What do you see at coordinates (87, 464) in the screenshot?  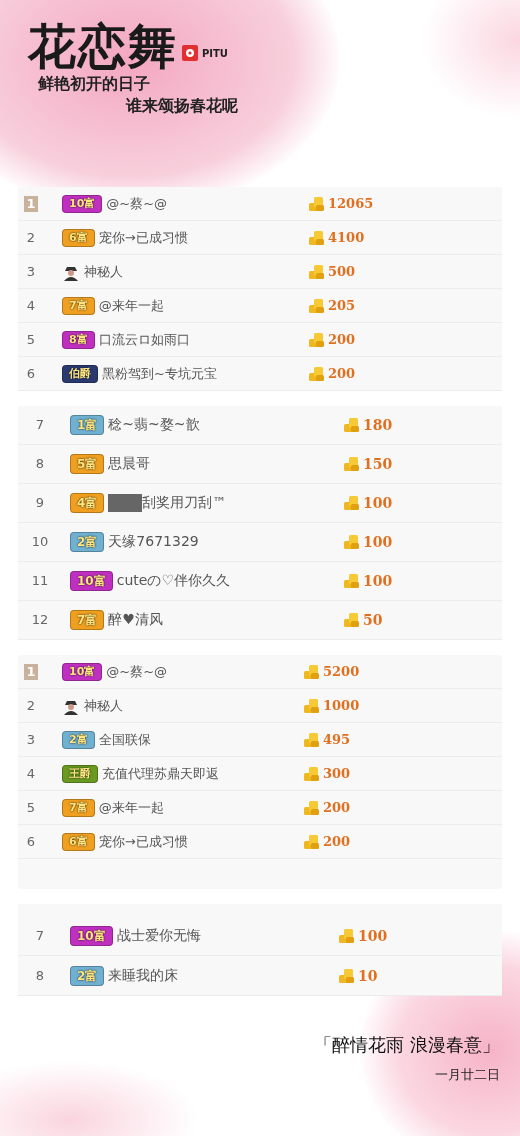 I see `level-badge: 5富` at bounding box center [87, 464].